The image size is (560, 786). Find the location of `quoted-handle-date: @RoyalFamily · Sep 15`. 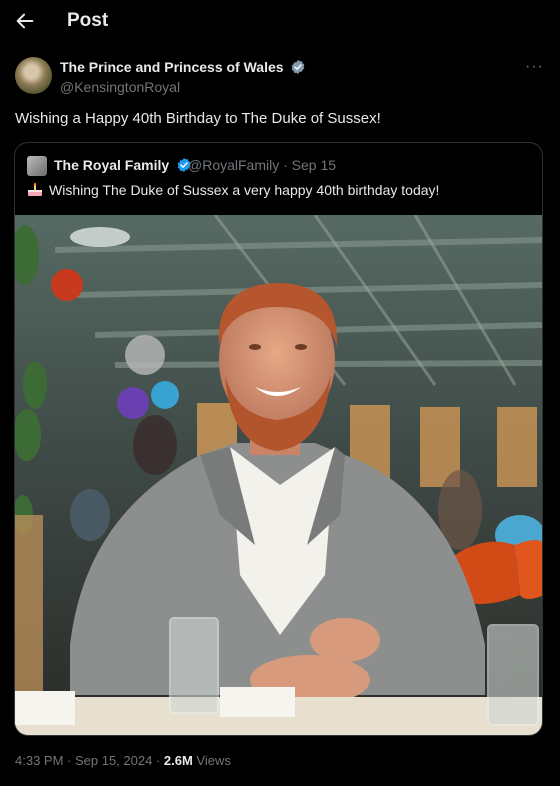

quoted-handle-date: @RoyalFamily · Sep 15 is located at coordinates (262, 165).